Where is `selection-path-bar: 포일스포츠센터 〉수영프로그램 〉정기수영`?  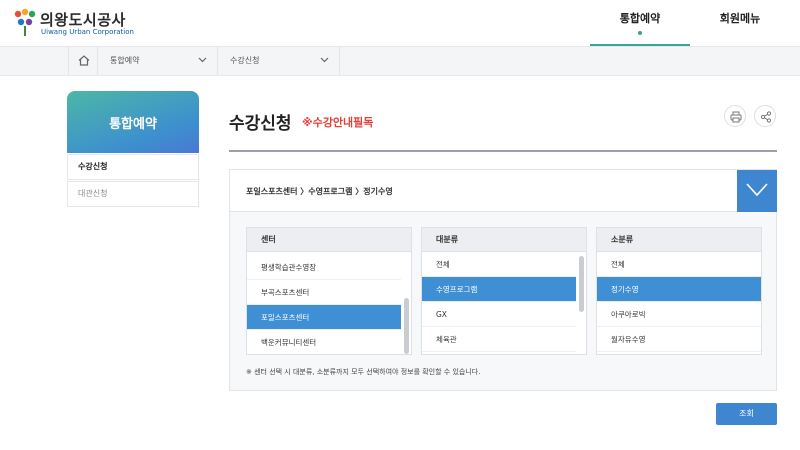
selection-path-bar: 포일스포츠센터 〉수영프로그램 〉정기수영 is located at coordinates (503, 191).